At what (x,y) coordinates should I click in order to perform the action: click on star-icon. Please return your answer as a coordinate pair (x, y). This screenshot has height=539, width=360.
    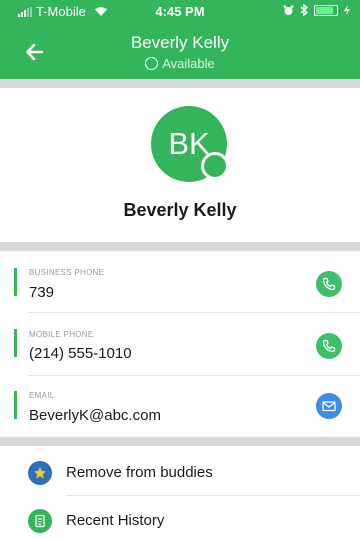
    Looking at the image, I should click on (40, 473).